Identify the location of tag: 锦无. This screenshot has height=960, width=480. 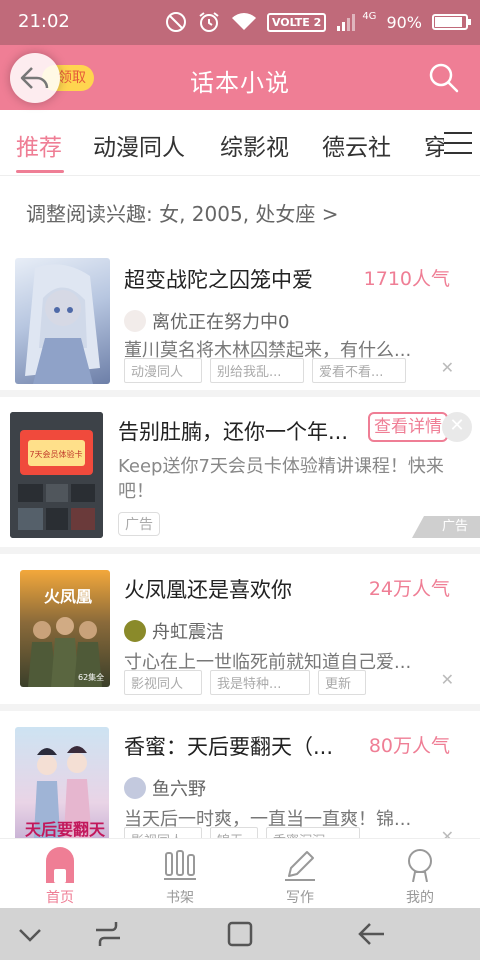
(234, 832).